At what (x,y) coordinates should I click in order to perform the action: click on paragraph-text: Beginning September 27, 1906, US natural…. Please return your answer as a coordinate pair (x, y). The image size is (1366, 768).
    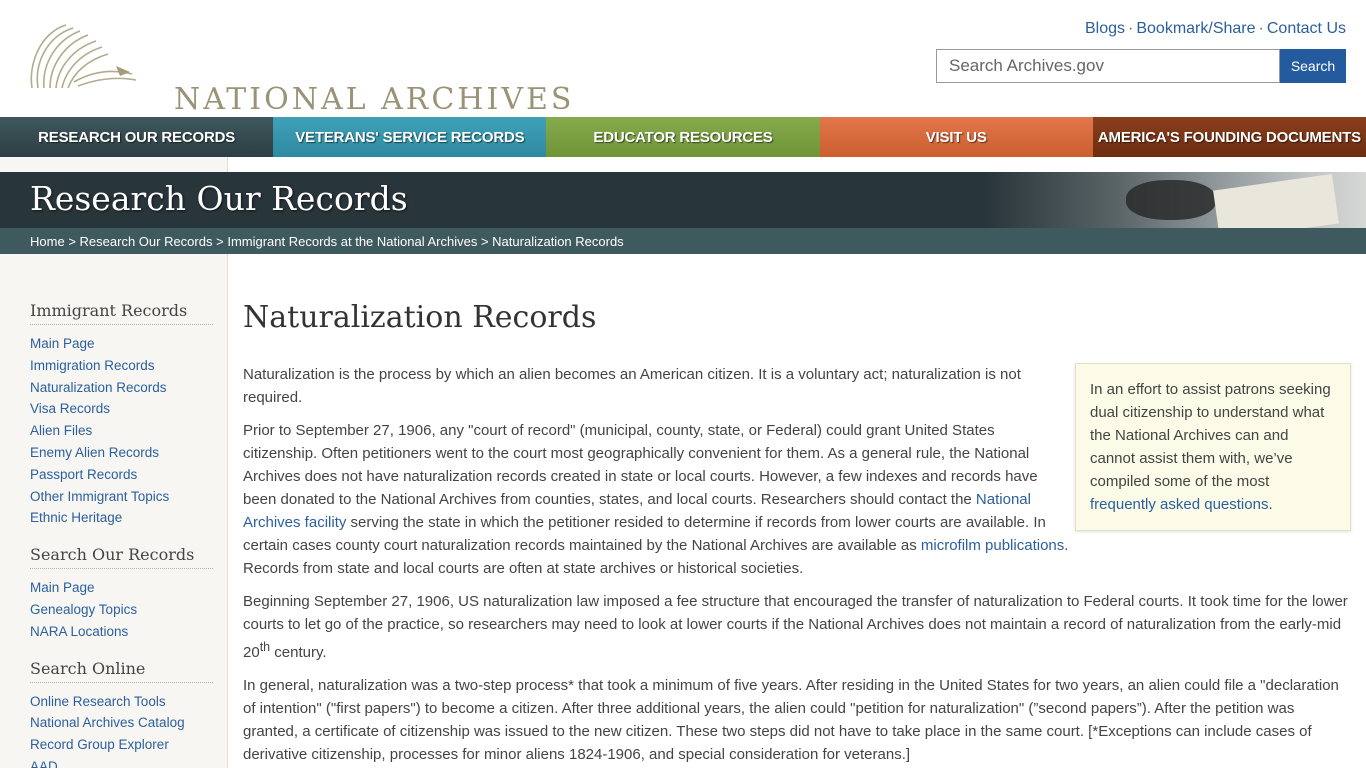
    Looking at the image, I should click on (795, 627).